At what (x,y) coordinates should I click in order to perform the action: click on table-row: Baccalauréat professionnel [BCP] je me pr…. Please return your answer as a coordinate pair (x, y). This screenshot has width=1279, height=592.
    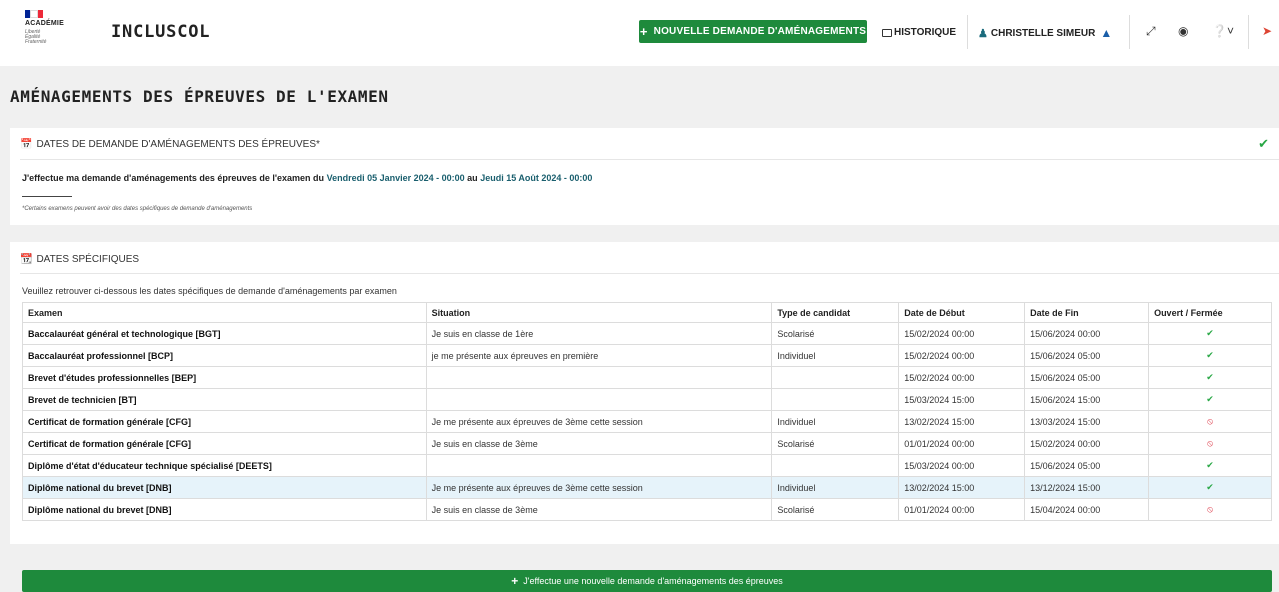
    Looking at the image, I should click on (647, 355).